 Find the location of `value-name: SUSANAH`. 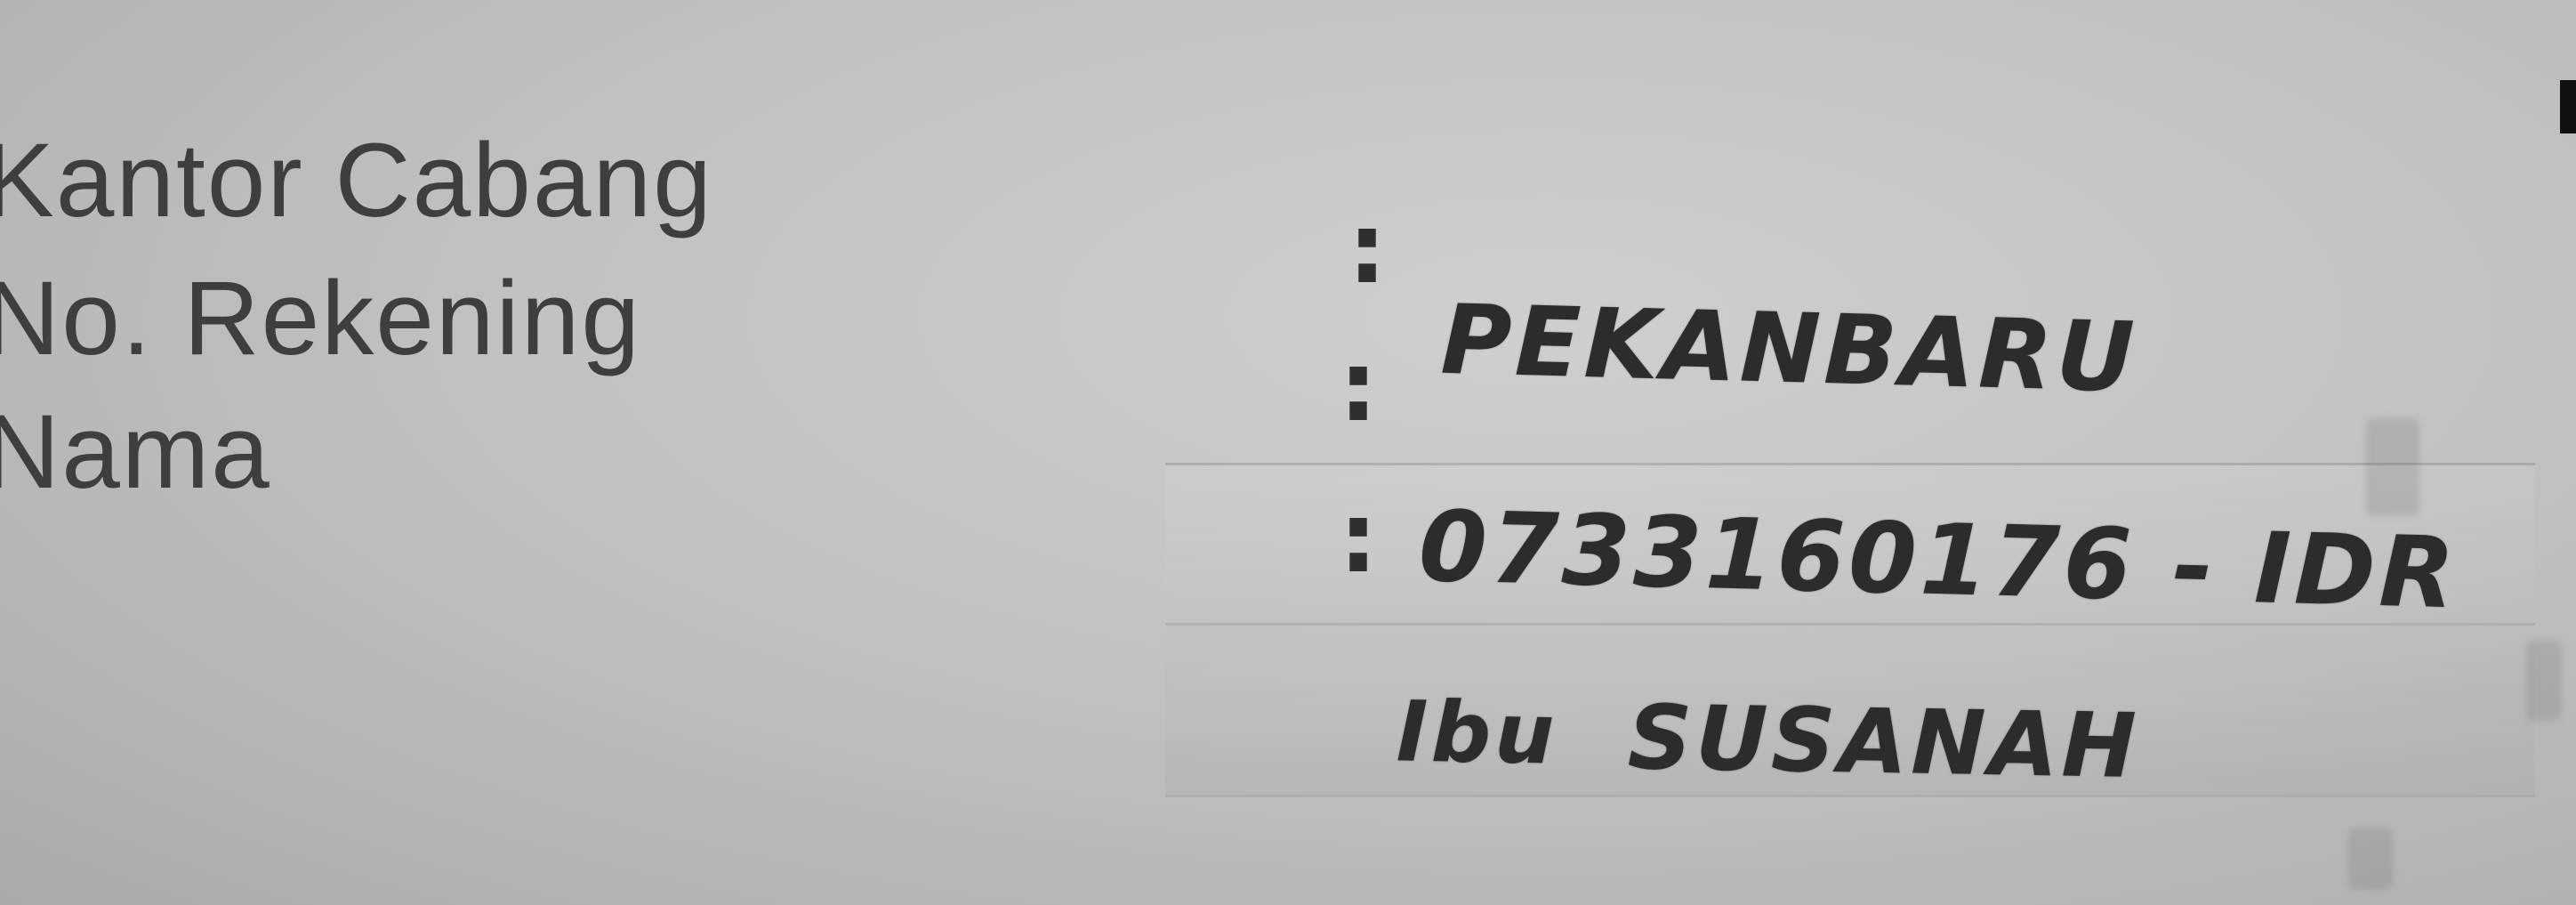

value-name: SUSANAH is located at coordinates (1884, 741).